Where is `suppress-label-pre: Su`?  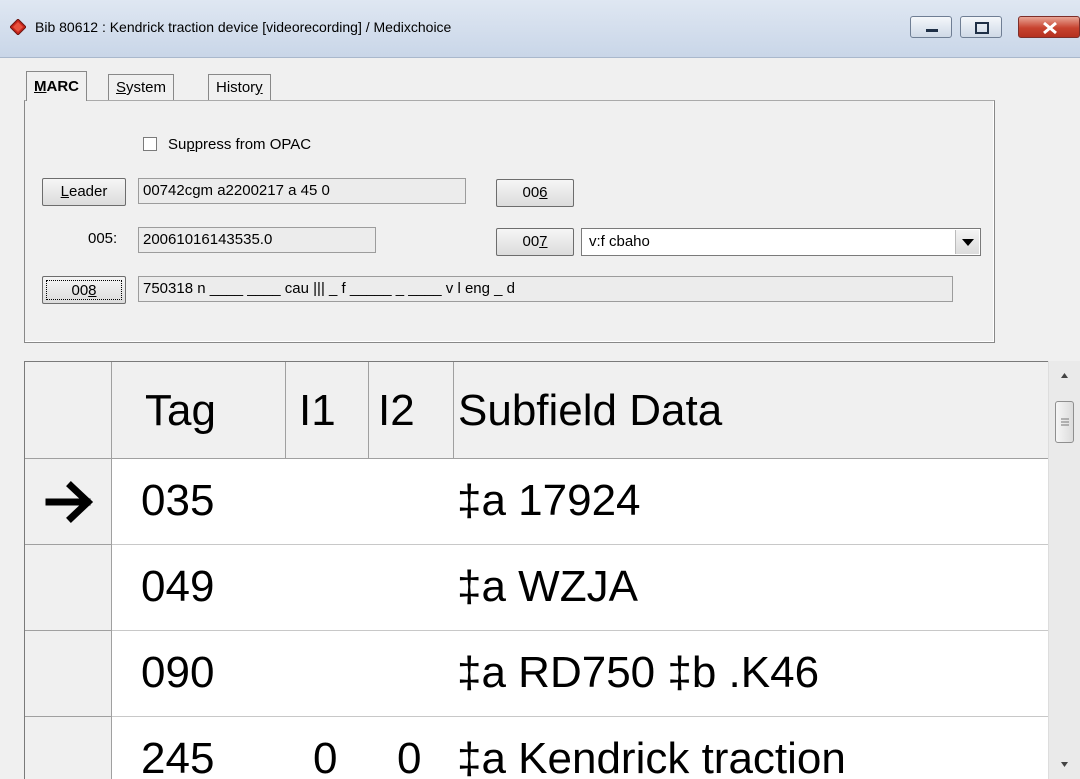 suppress-label-pre: Su is located at coordinates (177, 144).